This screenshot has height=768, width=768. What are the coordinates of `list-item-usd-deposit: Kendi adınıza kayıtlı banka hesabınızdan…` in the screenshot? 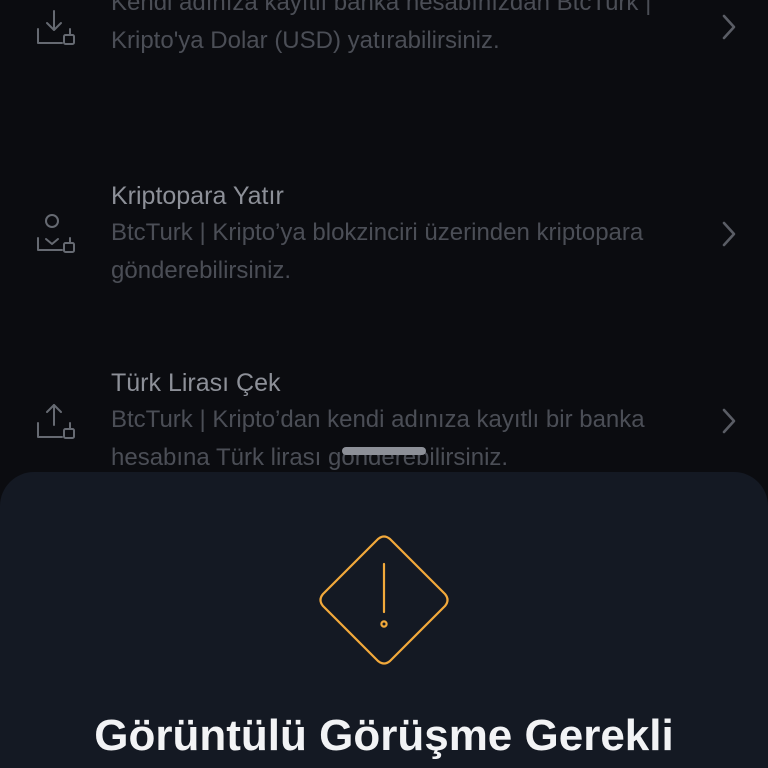 It's located at (384, 57).